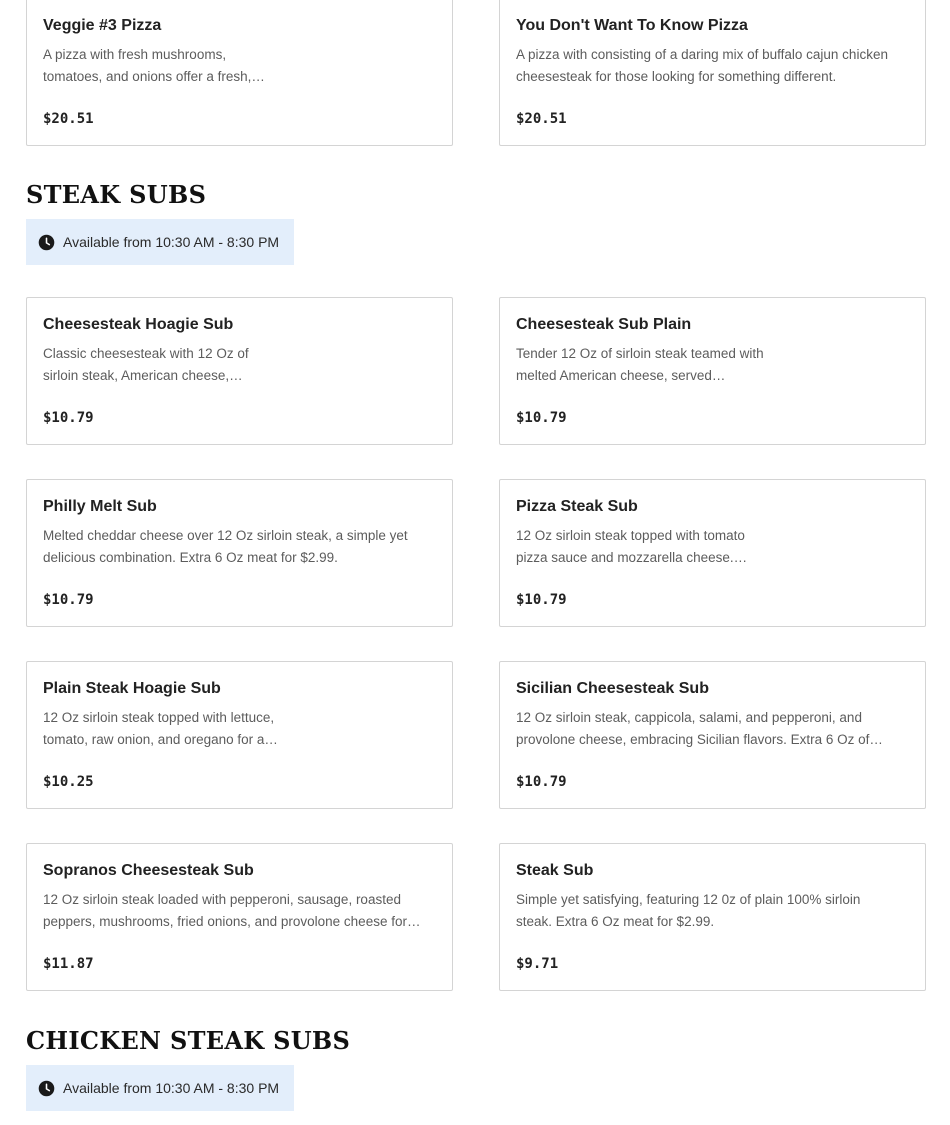 The height and width of the screenshot is (1125, 950). What do you see at coordinates (68, 782) in the screenshot?
I see `item-price: $10.25` at bounding box center [68, 782].